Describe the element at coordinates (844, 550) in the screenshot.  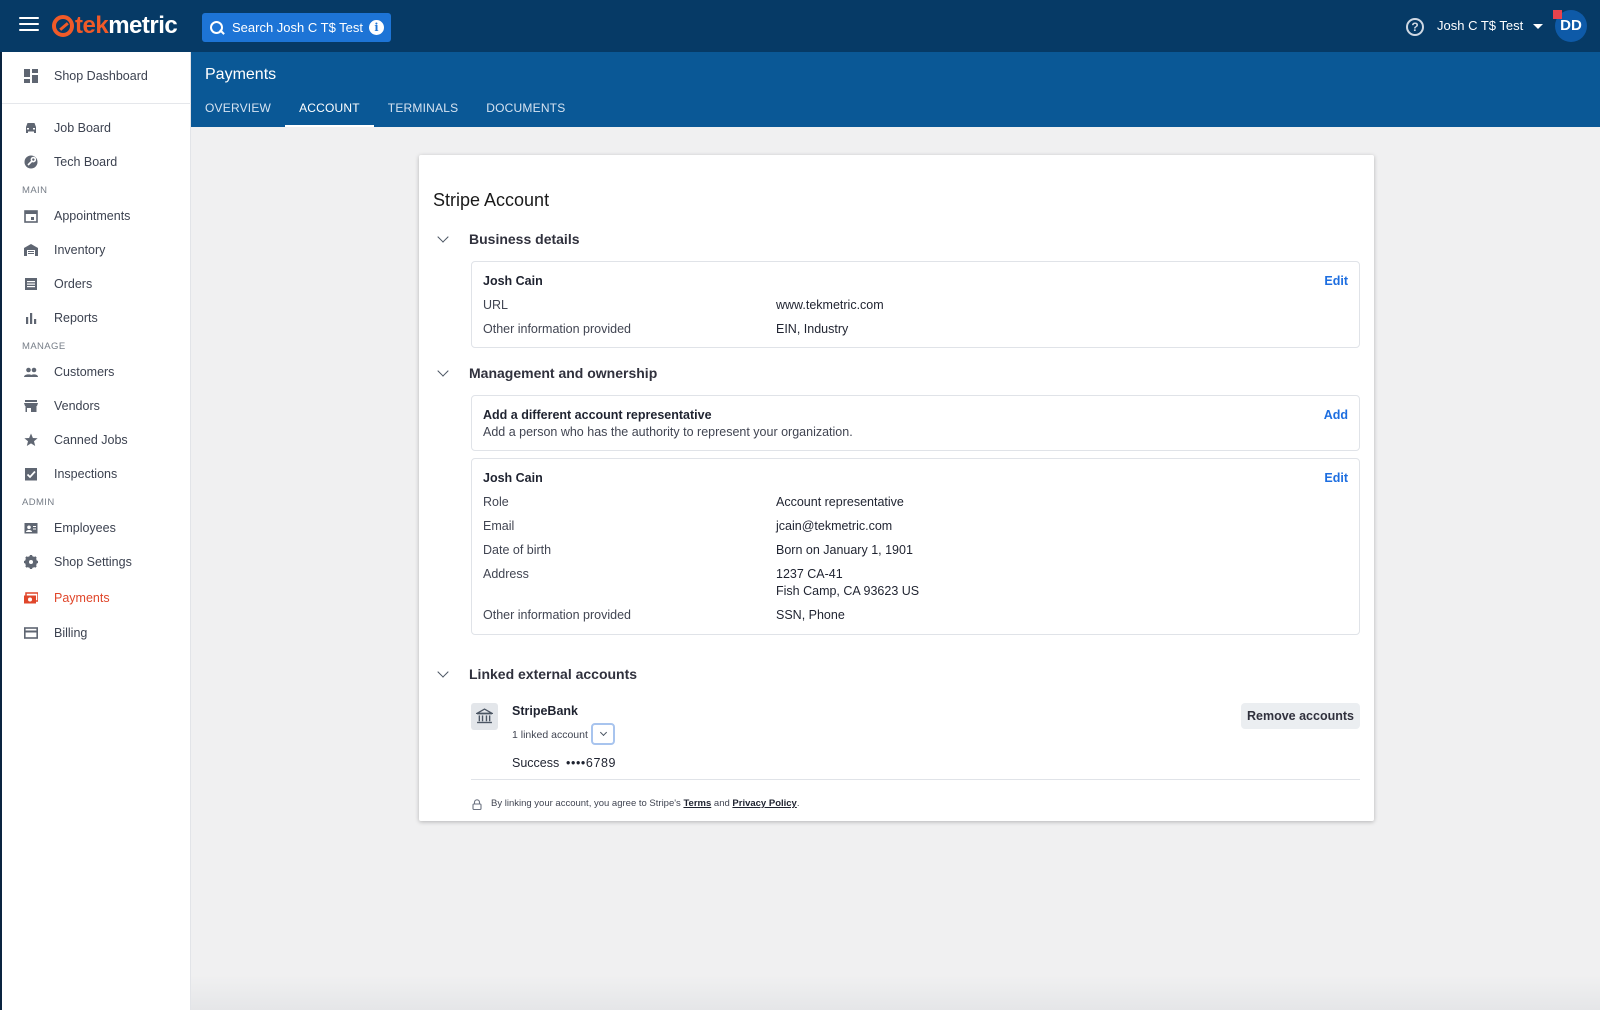
I see `row-value: Born on January 1, 1901` at that location.